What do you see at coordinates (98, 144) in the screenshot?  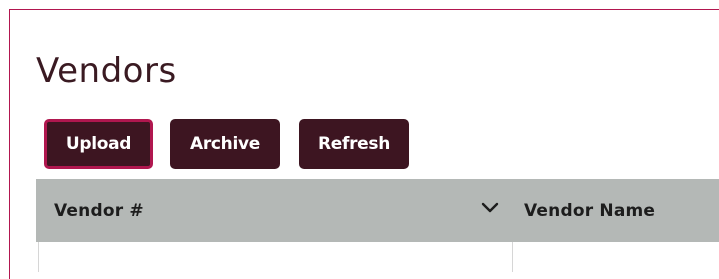 I see `upload-button: Upload` at bounding box center [98, 144].